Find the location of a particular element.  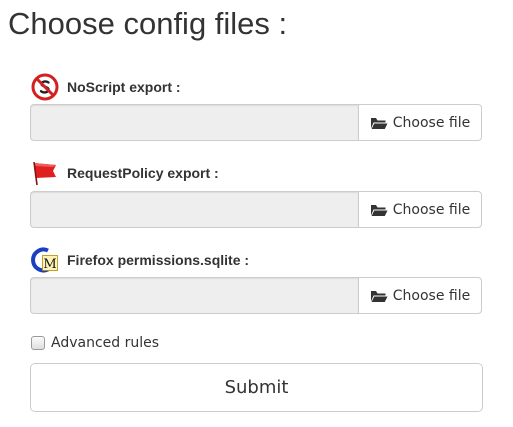

permissions-choose-file-button: Choose file is located at coordinates (420, 295).